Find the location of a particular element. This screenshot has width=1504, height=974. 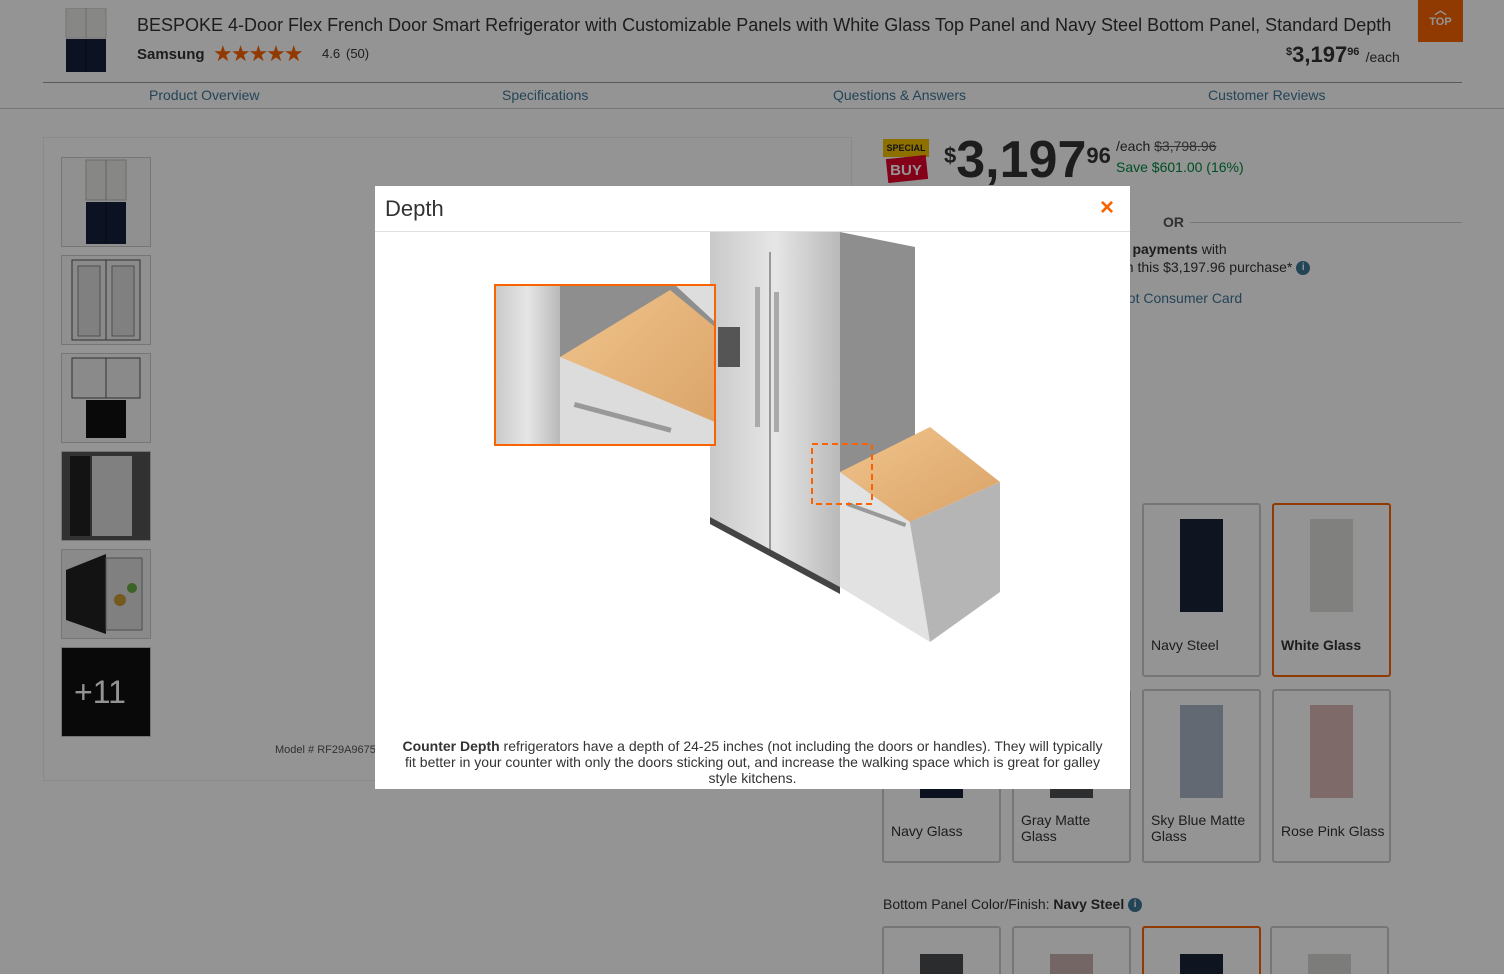

modal-description-bold: Counter Depth is located at coordinates (451, 746).